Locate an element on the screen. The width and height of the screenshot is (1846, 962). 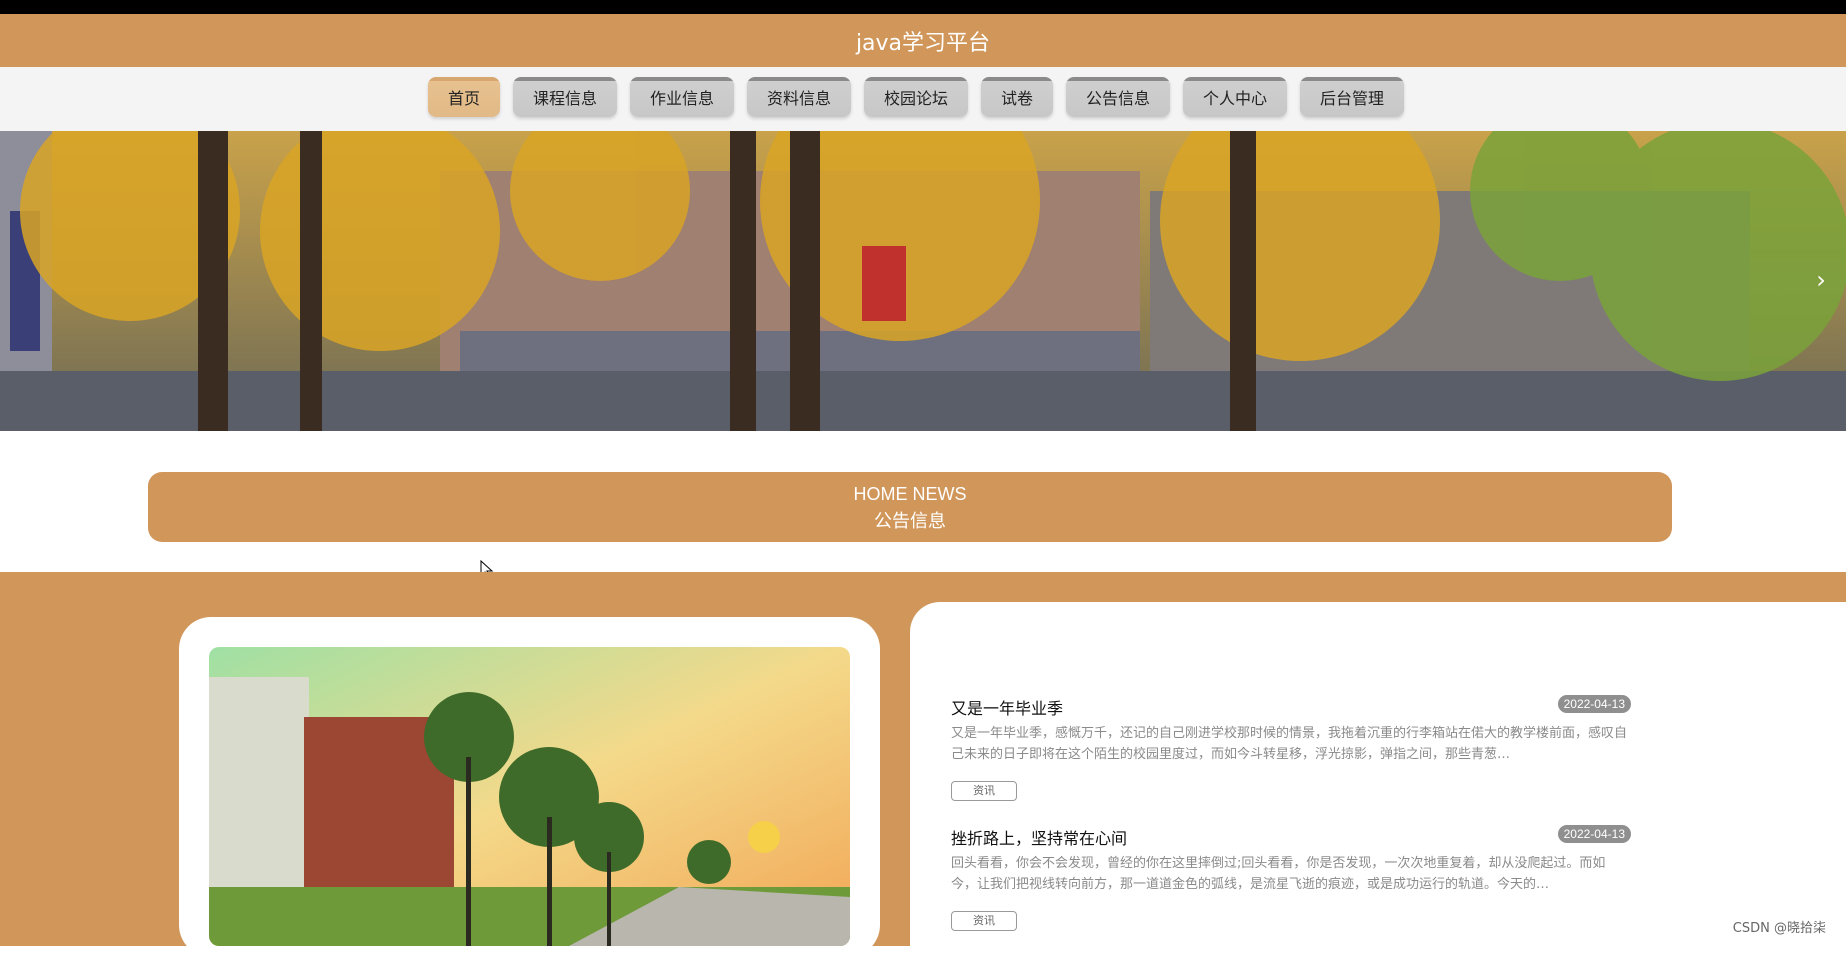
nav-label: 公告信息 is located at coordinates (1117, 98).